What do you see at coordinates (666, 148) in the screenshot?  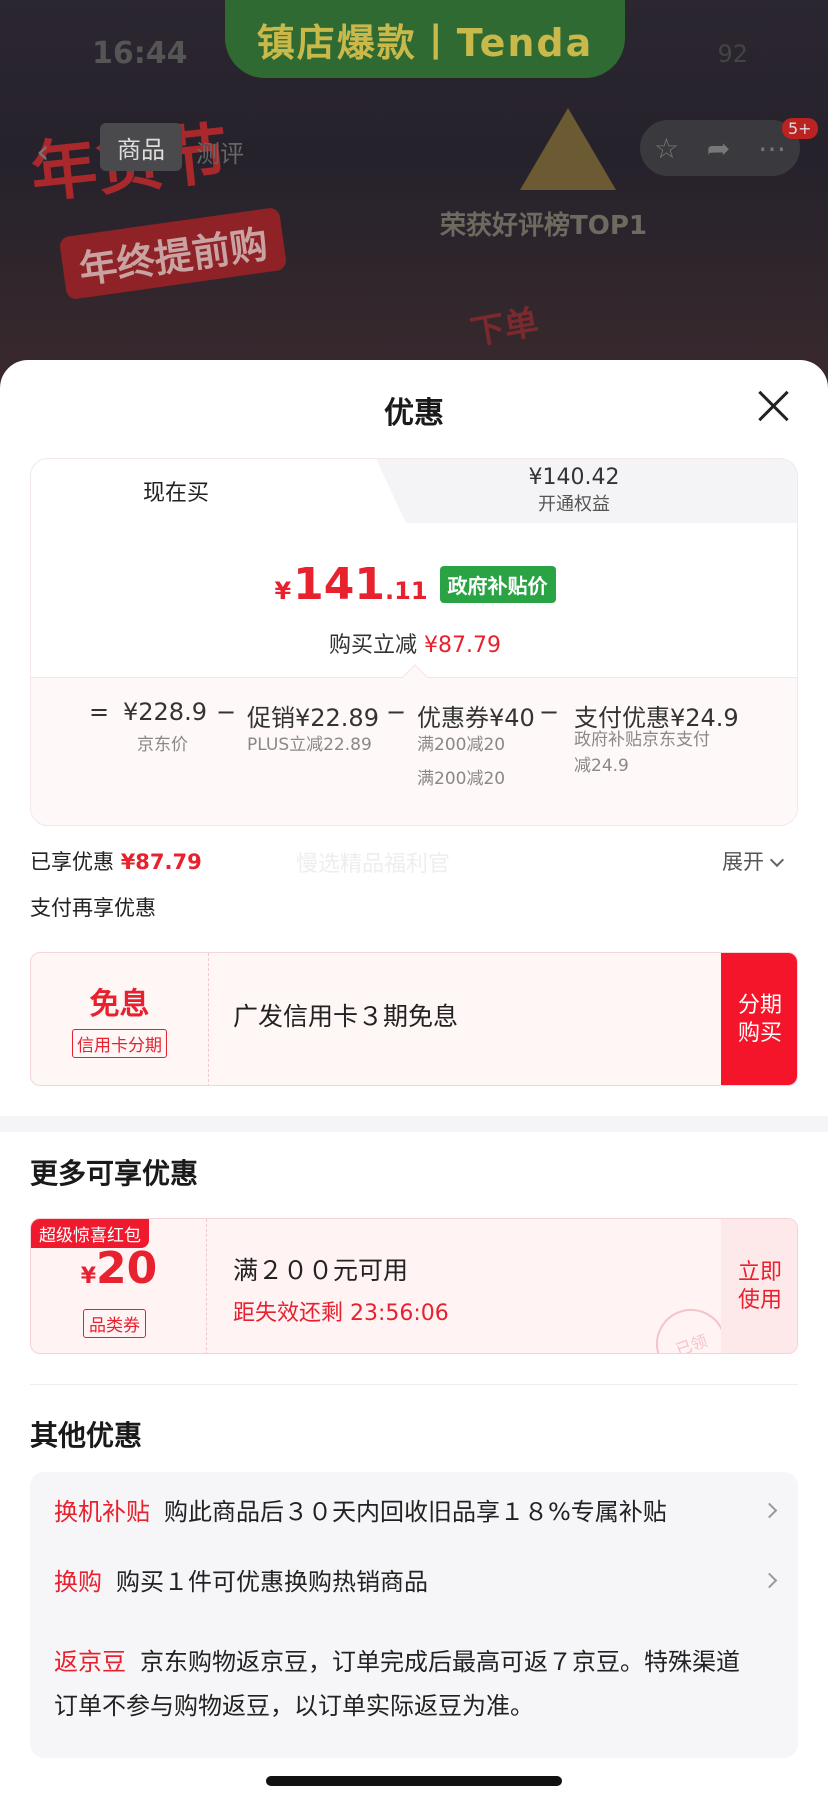 I see `star-icon: ☆` at bounding box center [666, 148].